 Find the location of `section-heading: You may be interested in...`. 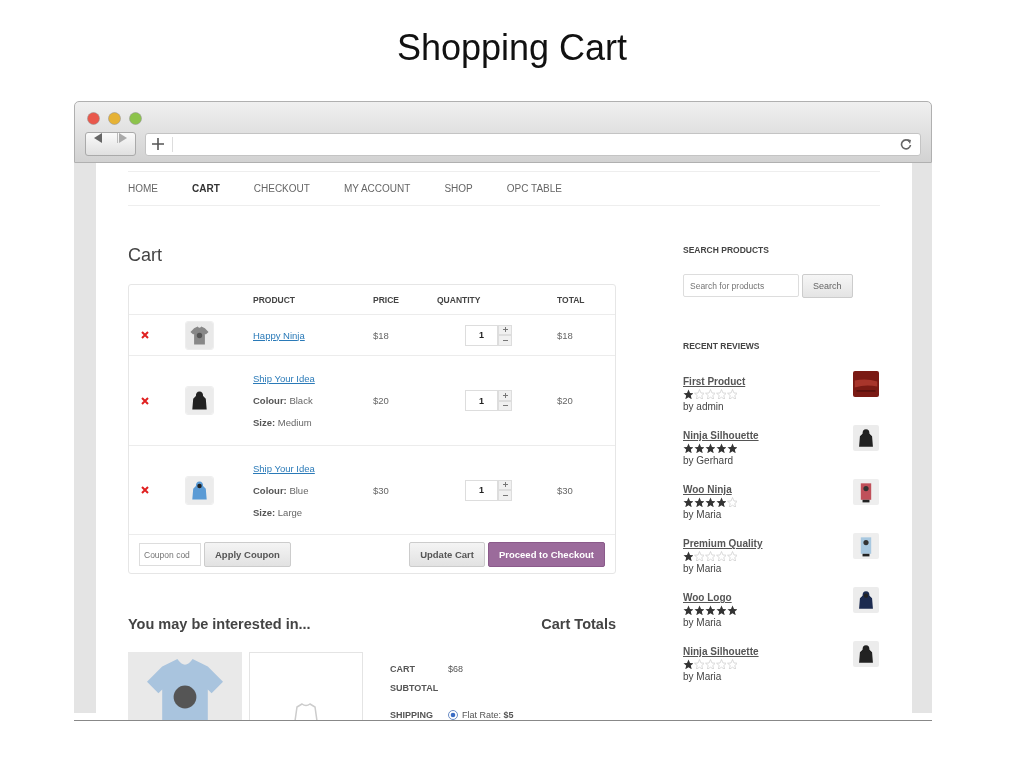

section-heading: You may be interested in... is located at coordinates (219, 624).